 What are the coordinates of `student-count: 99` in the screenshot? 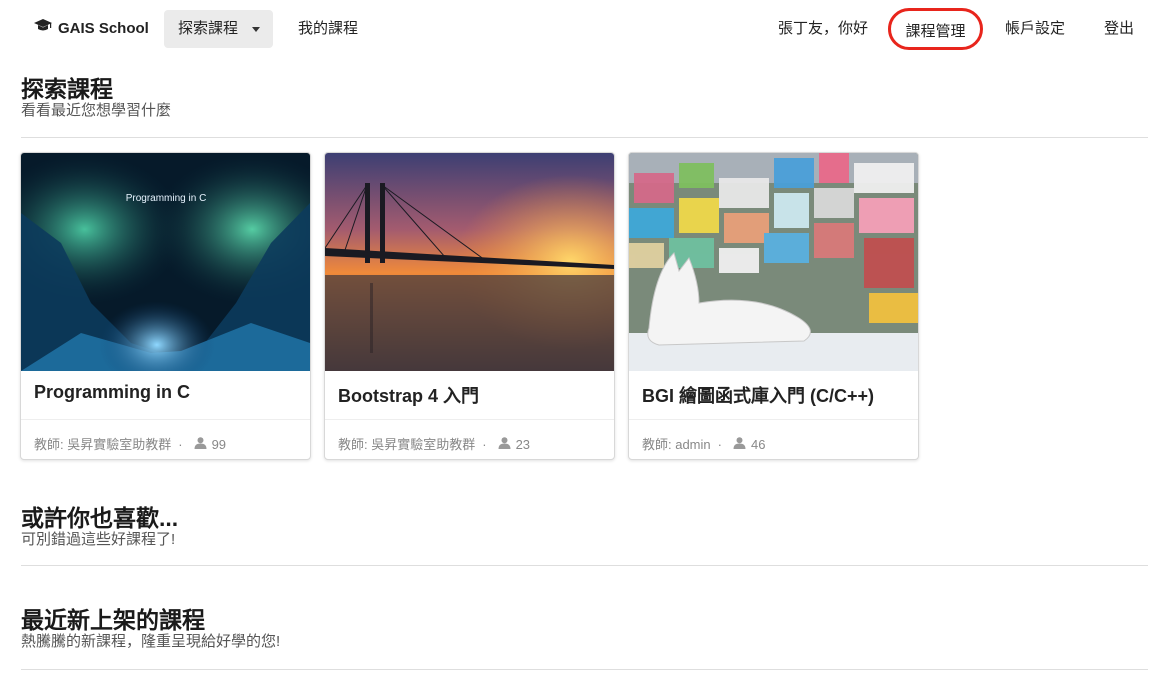 It's located at (219, 444).